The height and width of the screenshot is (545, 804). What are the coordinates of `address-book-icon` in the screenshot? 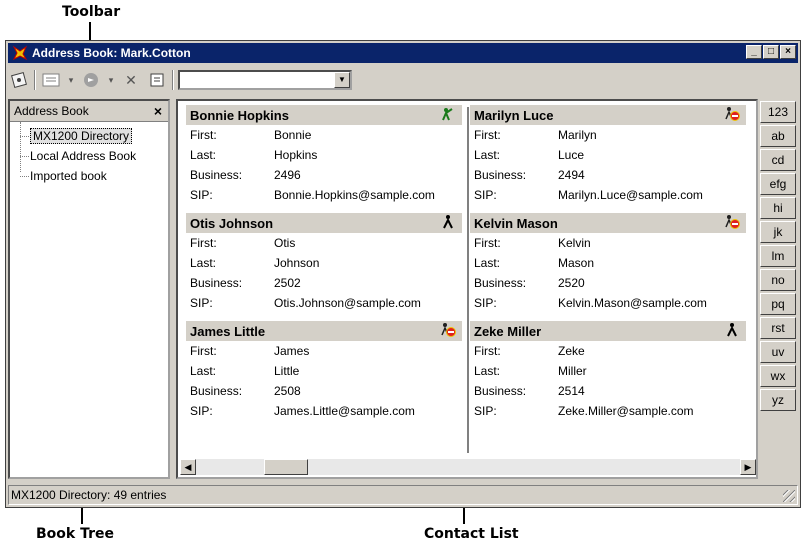 It's located at (19, 80).